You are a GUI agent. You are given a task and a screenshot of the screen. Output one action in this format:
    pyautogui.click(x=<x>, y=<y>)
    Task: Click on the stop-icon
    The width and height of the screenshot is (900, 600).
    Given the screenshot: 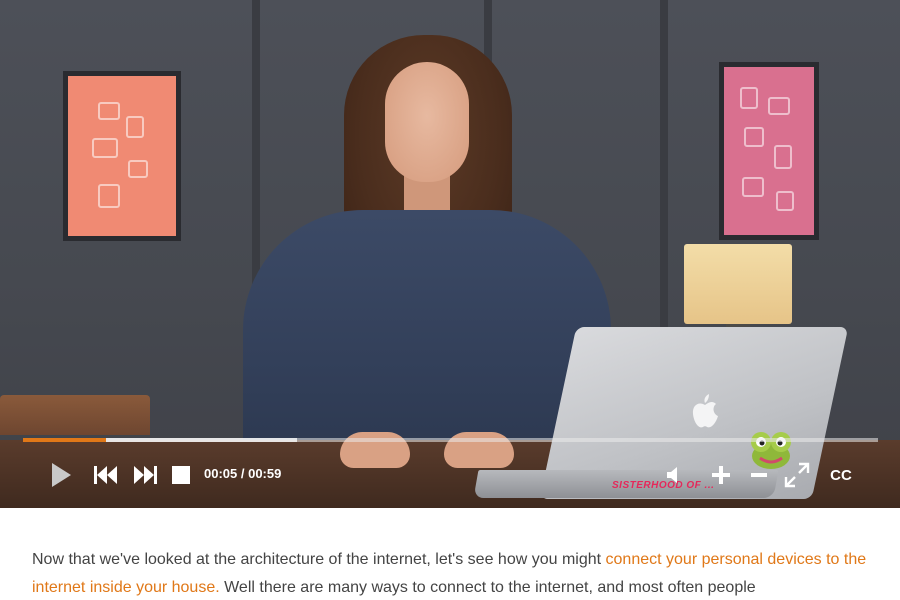 What is the action you would take?
    pyautogui.click(x=181, y=475)
    